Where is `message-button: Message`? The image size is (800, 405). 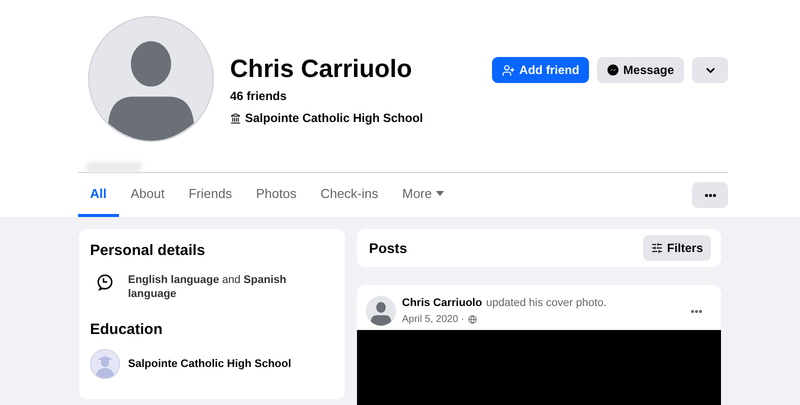 message-button: Message is located at coordinates (640, 70).